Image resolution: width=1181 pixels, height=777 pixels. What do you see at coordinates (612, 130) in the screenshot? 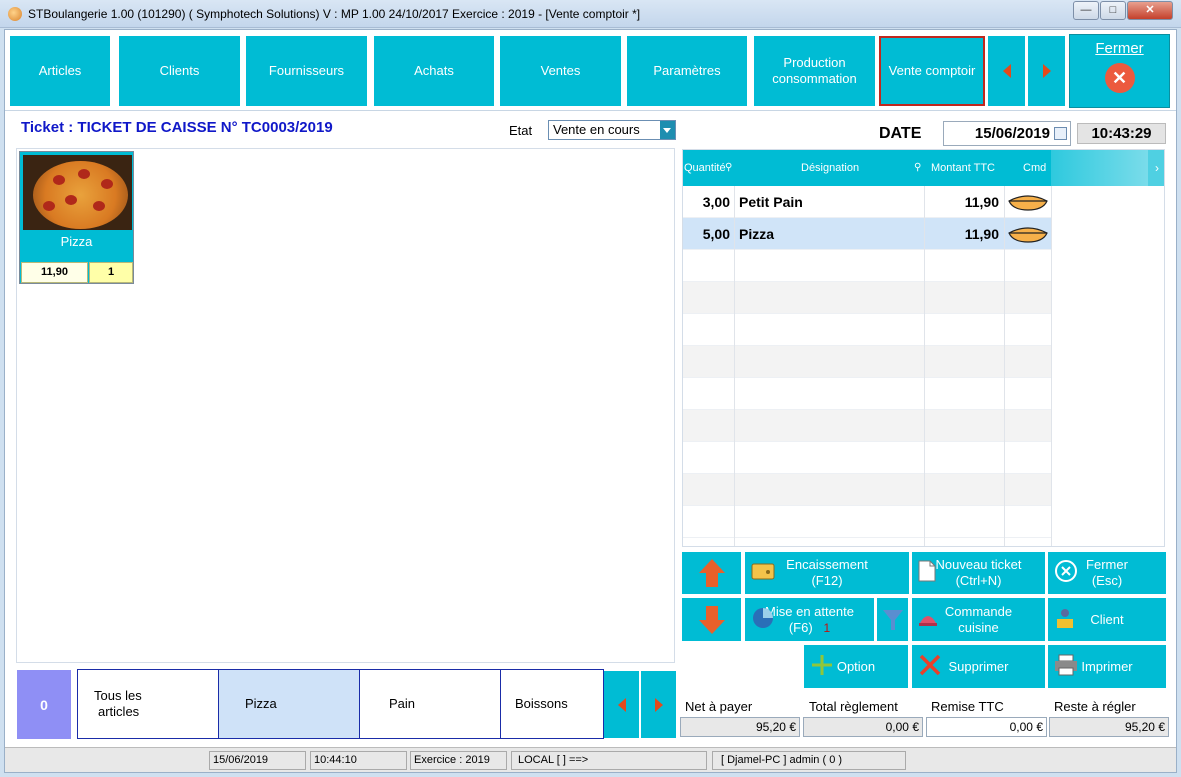
I see `etat-select: Vente en cours` at bounding box center [612, 130].